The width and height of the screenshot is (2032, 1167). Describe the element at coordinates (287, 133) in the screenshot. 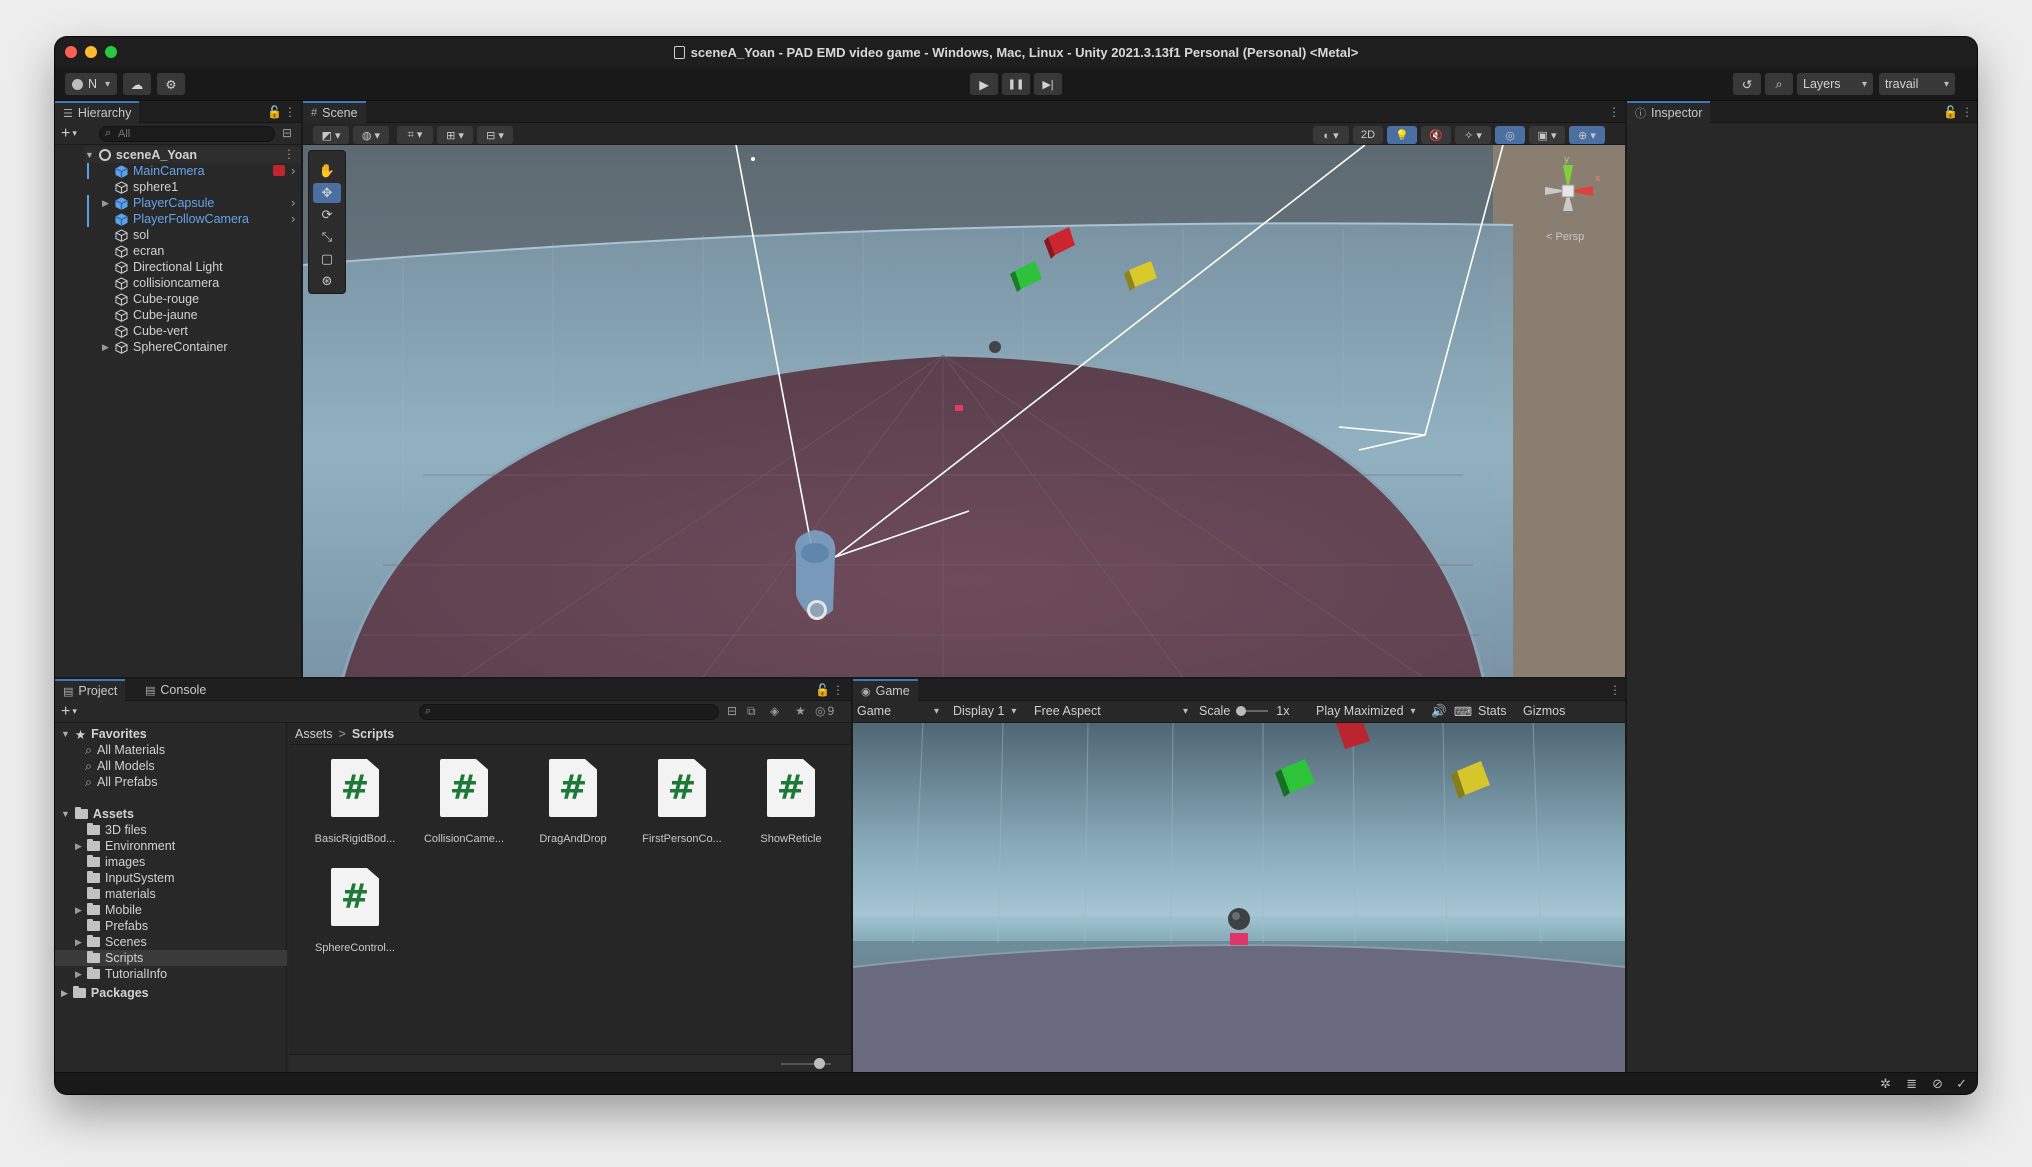

I see `search-filter-icon: ⊟` at that location.